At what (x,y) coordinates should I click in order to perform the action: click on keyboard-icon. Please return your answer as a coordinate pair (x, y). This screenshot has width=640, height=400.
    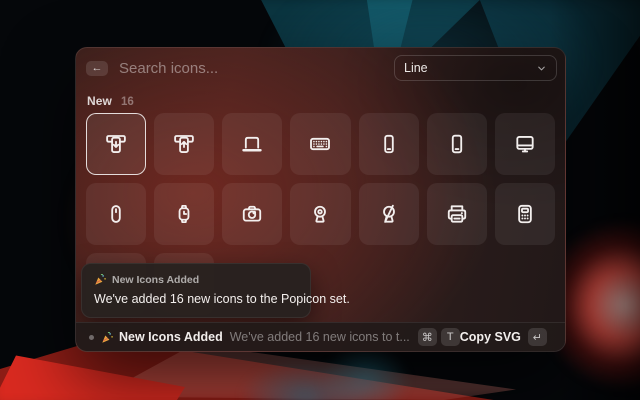
    Looking at the image, I should click on (320, 144).